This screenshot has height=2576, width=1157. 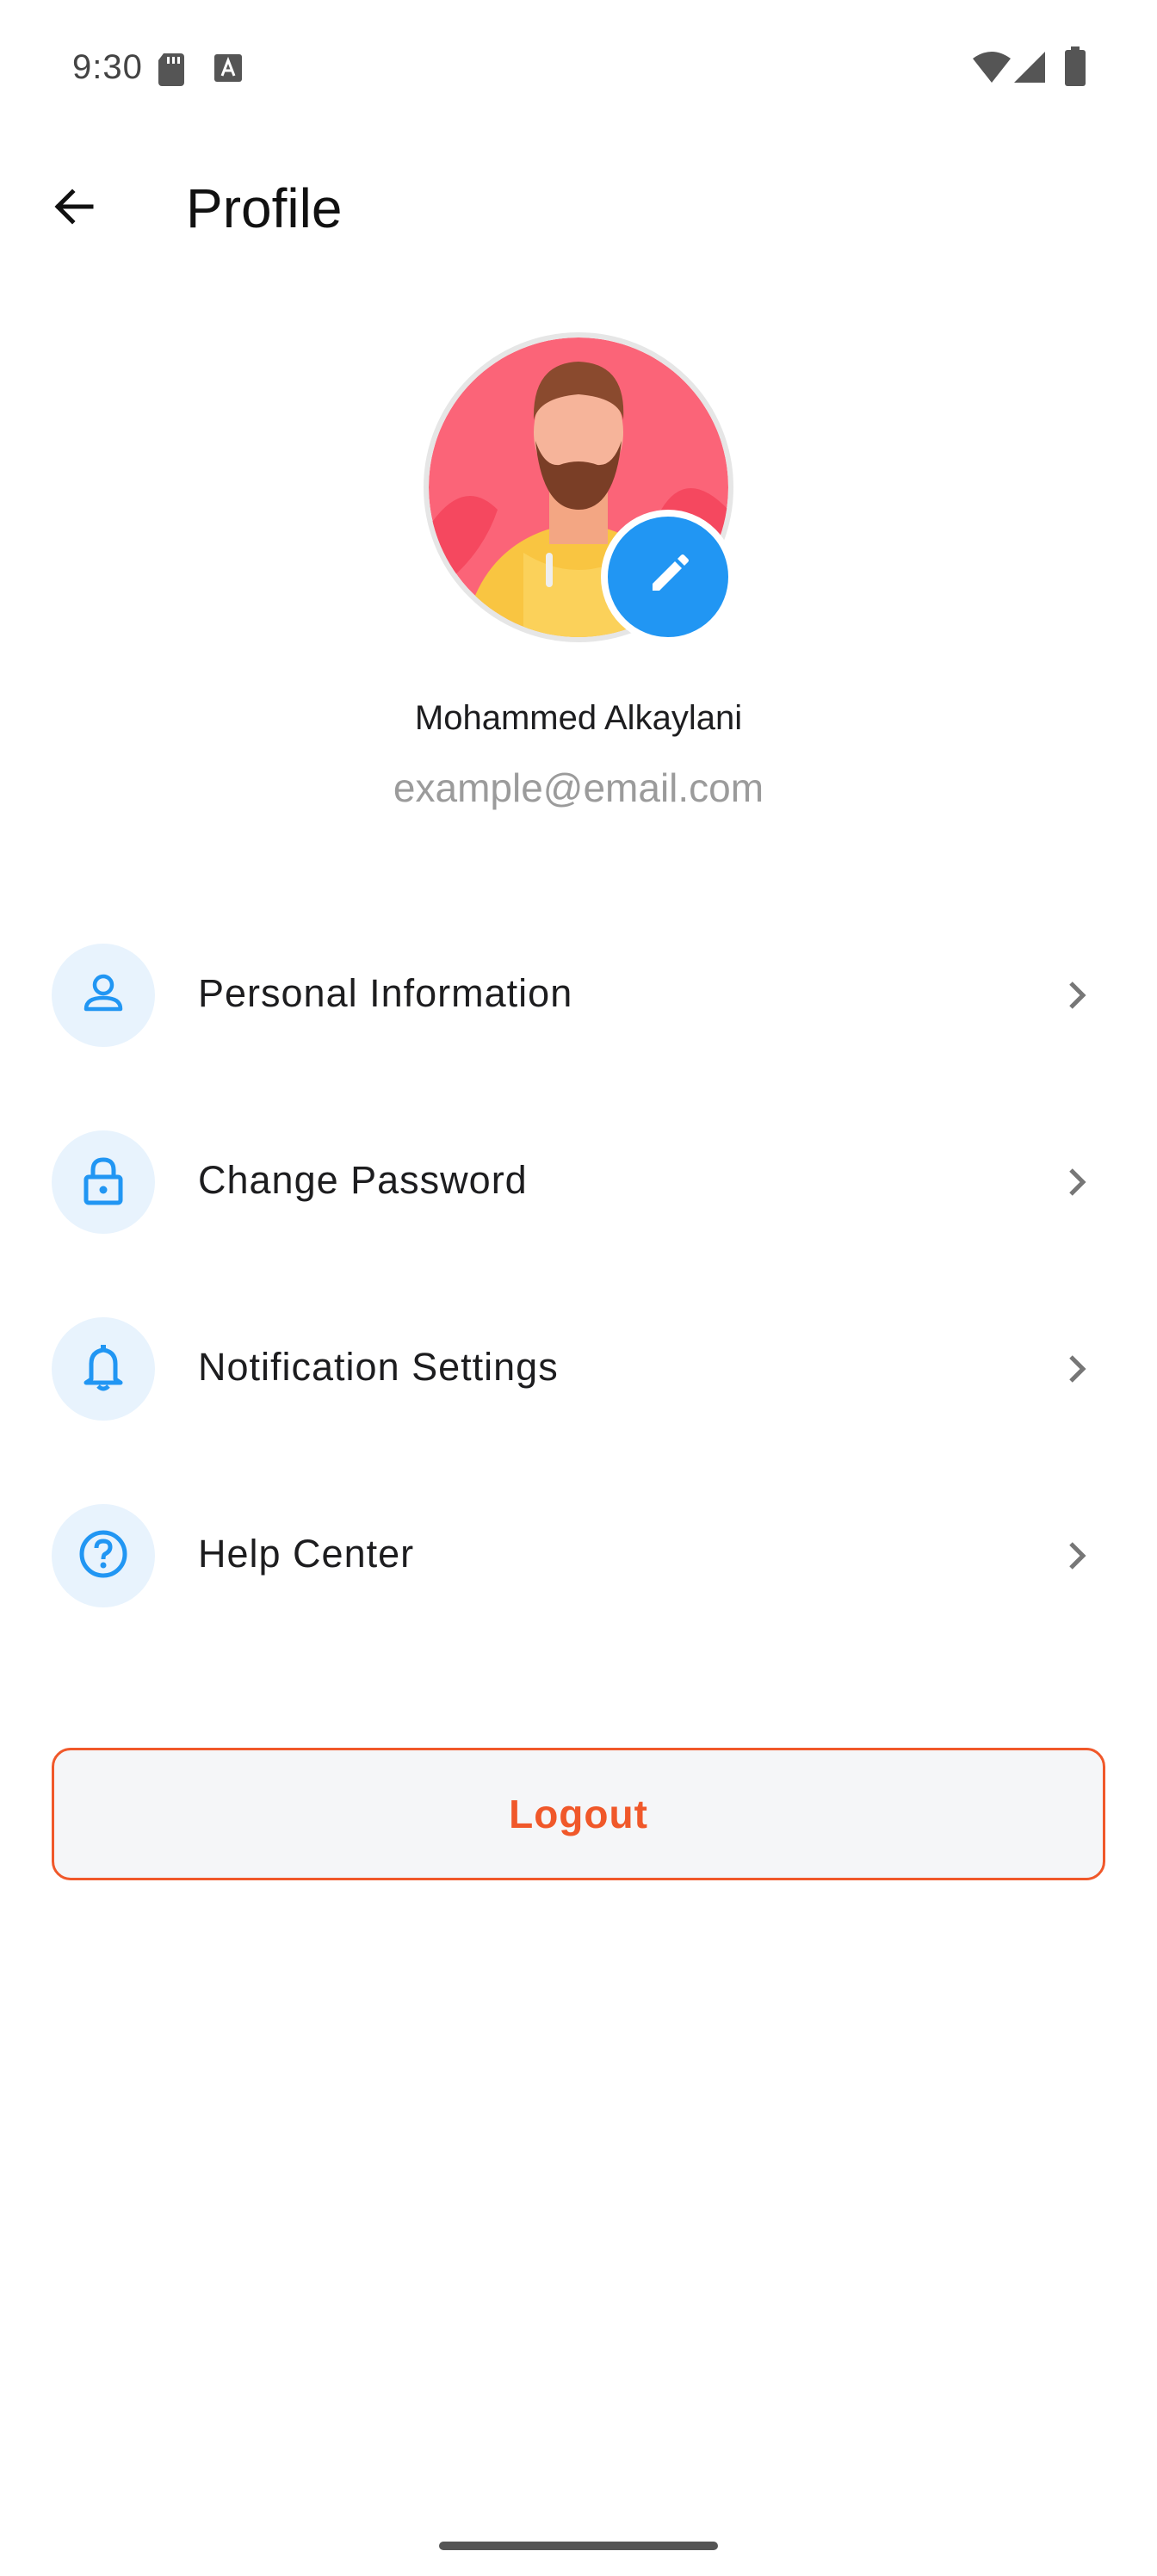 I want to click on menu-item-label: Notification Settings, so click(x=379, y=1367).